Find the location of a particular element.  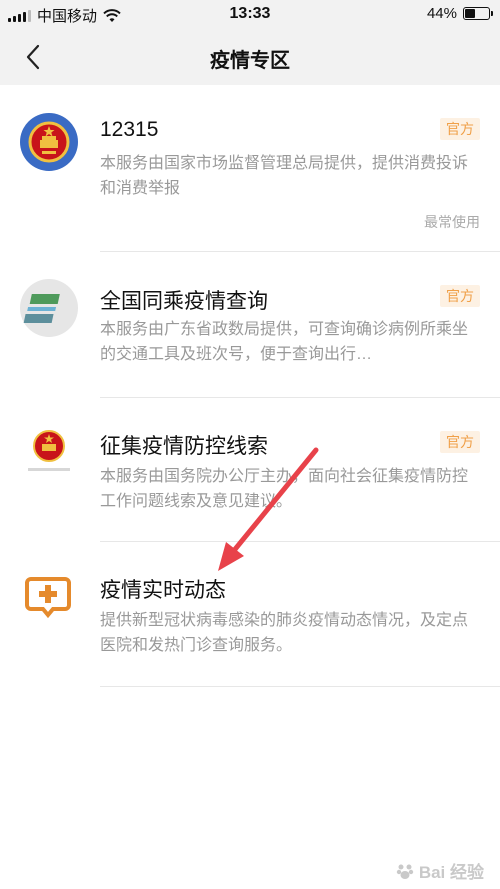

service-description: 本服务由国务院办公厅主办，面向社会征集疫情防控工作问题线索及意见建议。 is located at coordinates (284, 489).